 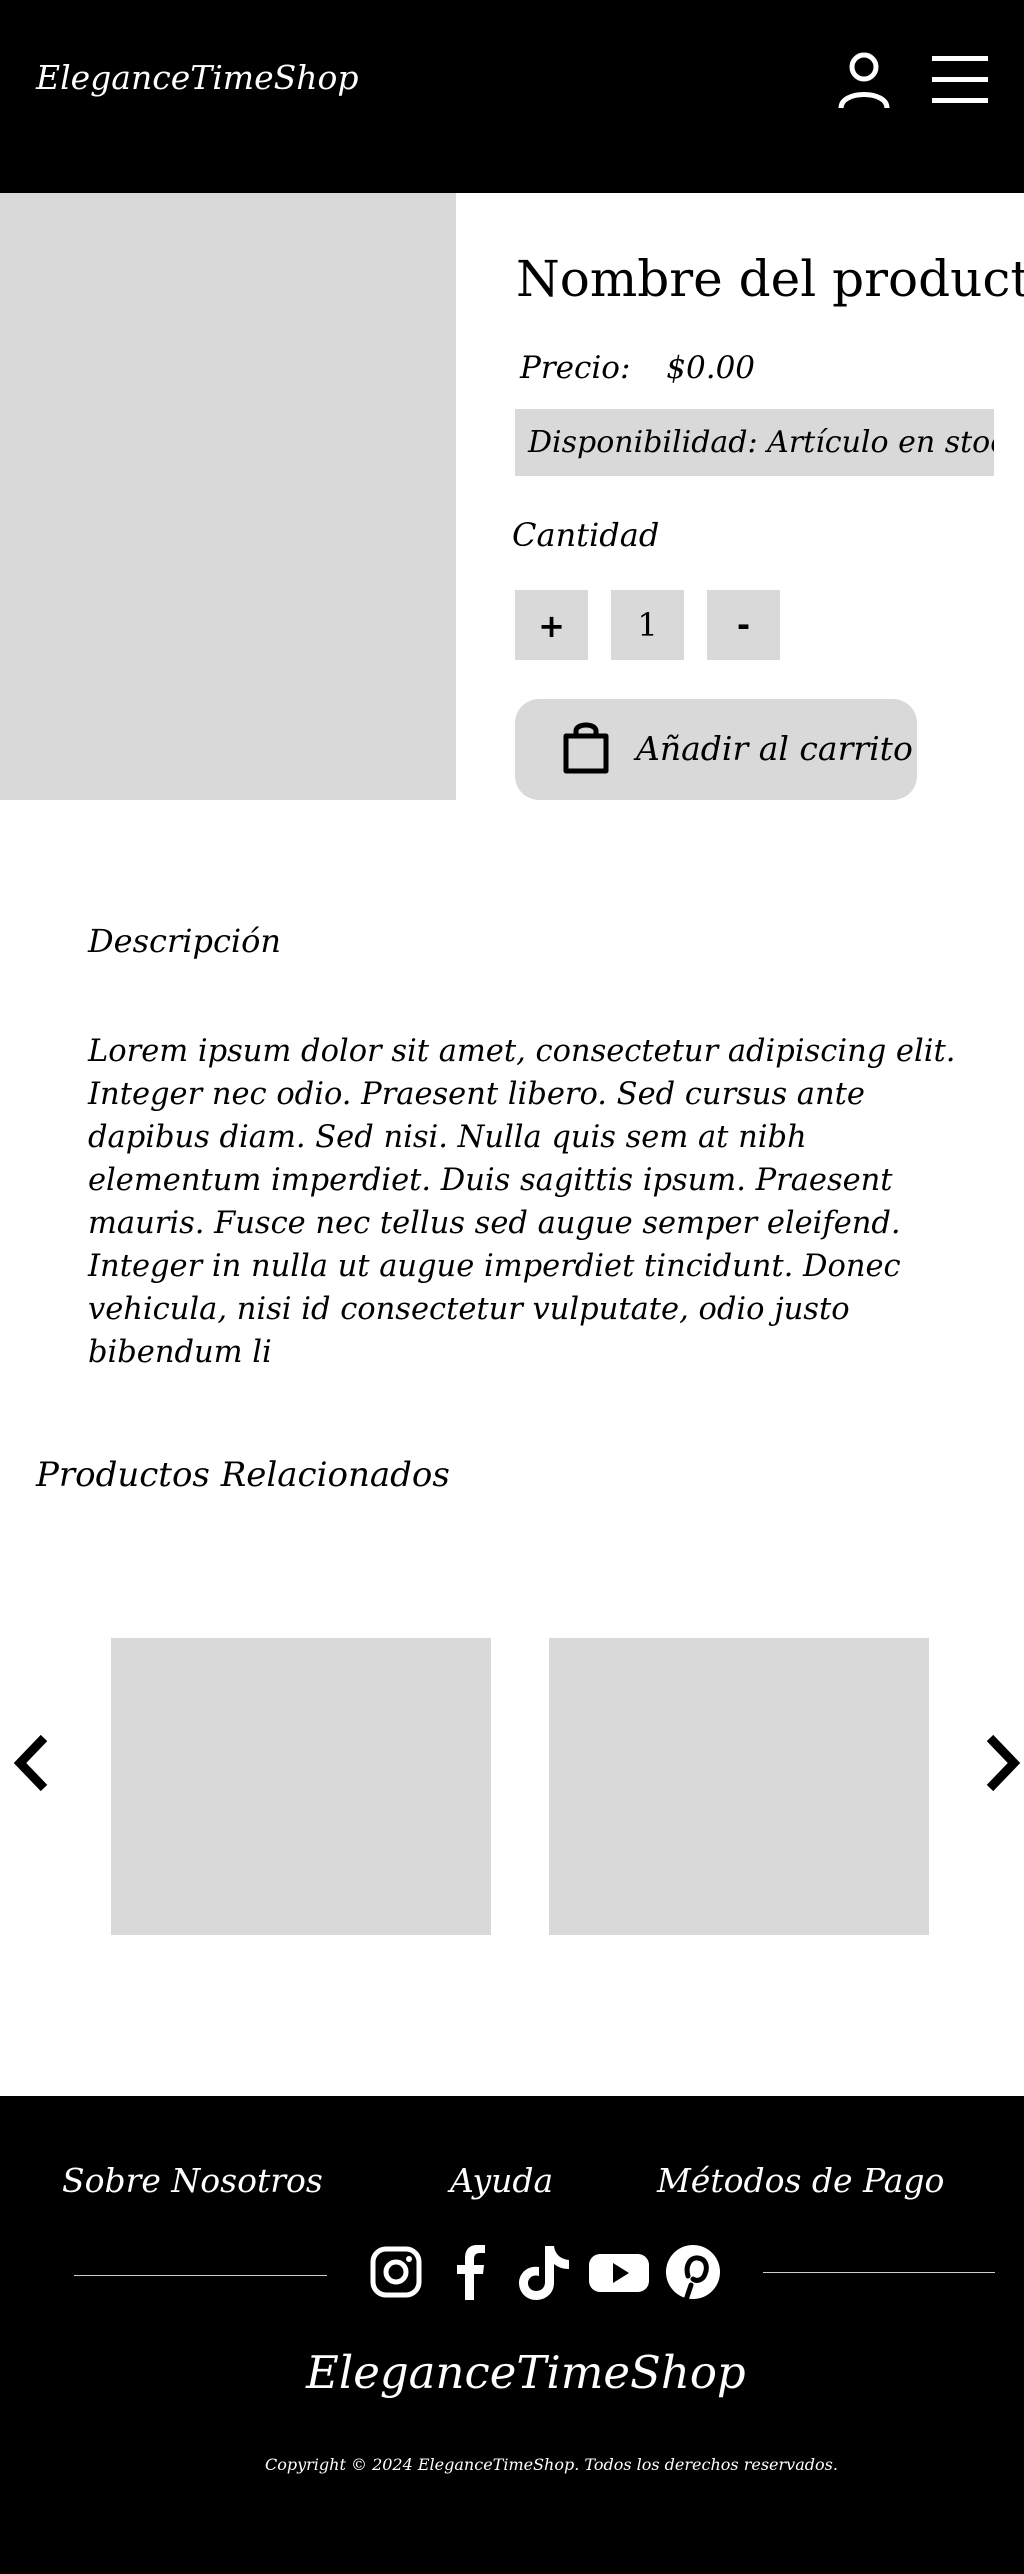 I want to click on pinterest-icon, so click(x=693, y=2272).